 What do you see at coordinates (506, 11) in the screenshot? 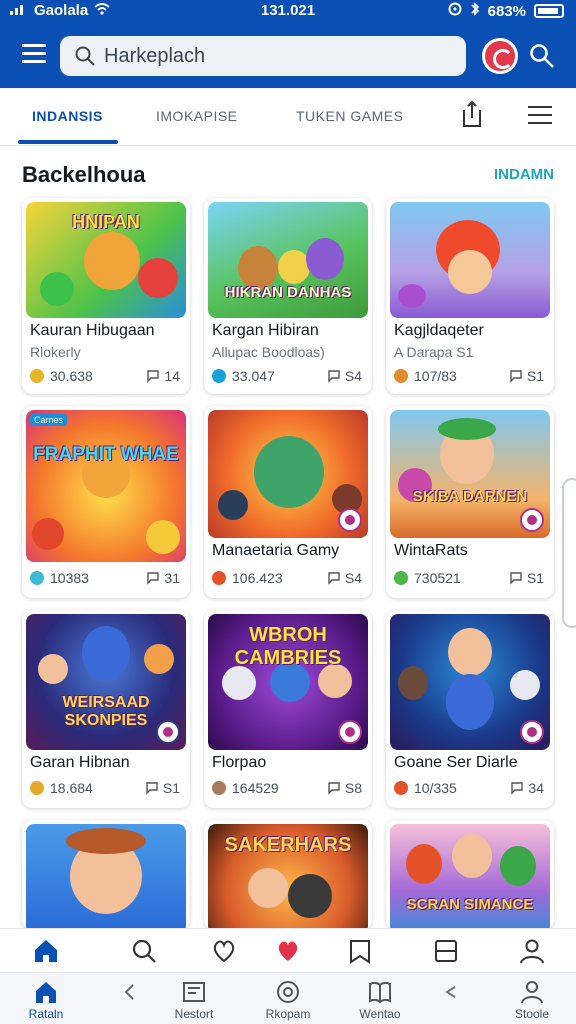
I see `battery-label: 683%` at bounding box center [506, 11].